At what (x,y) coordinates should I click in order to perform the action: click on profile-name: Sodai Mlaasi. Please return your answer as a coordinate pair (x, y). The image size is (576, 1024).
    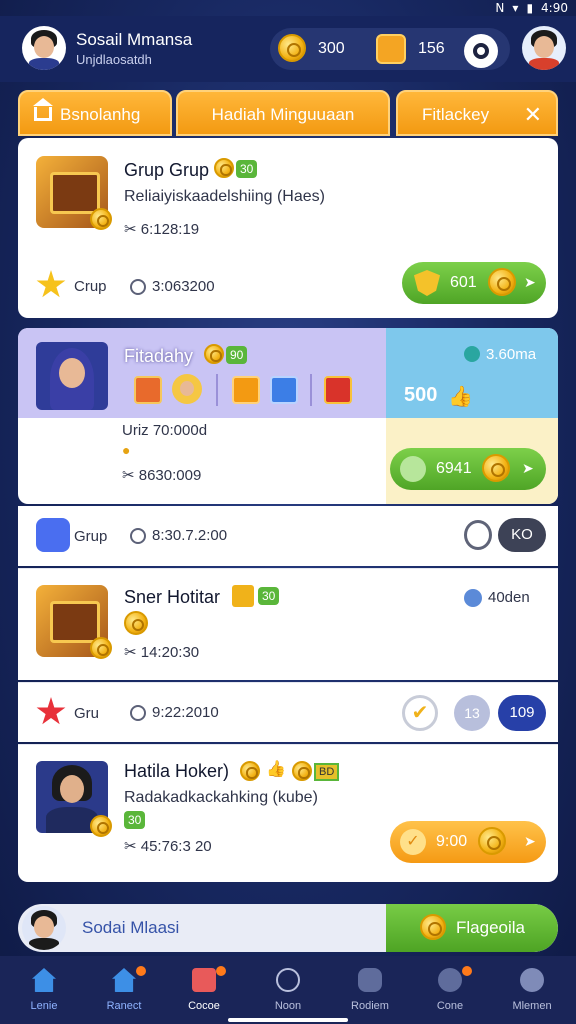
    Looking at the image, I should click on (131, 927).